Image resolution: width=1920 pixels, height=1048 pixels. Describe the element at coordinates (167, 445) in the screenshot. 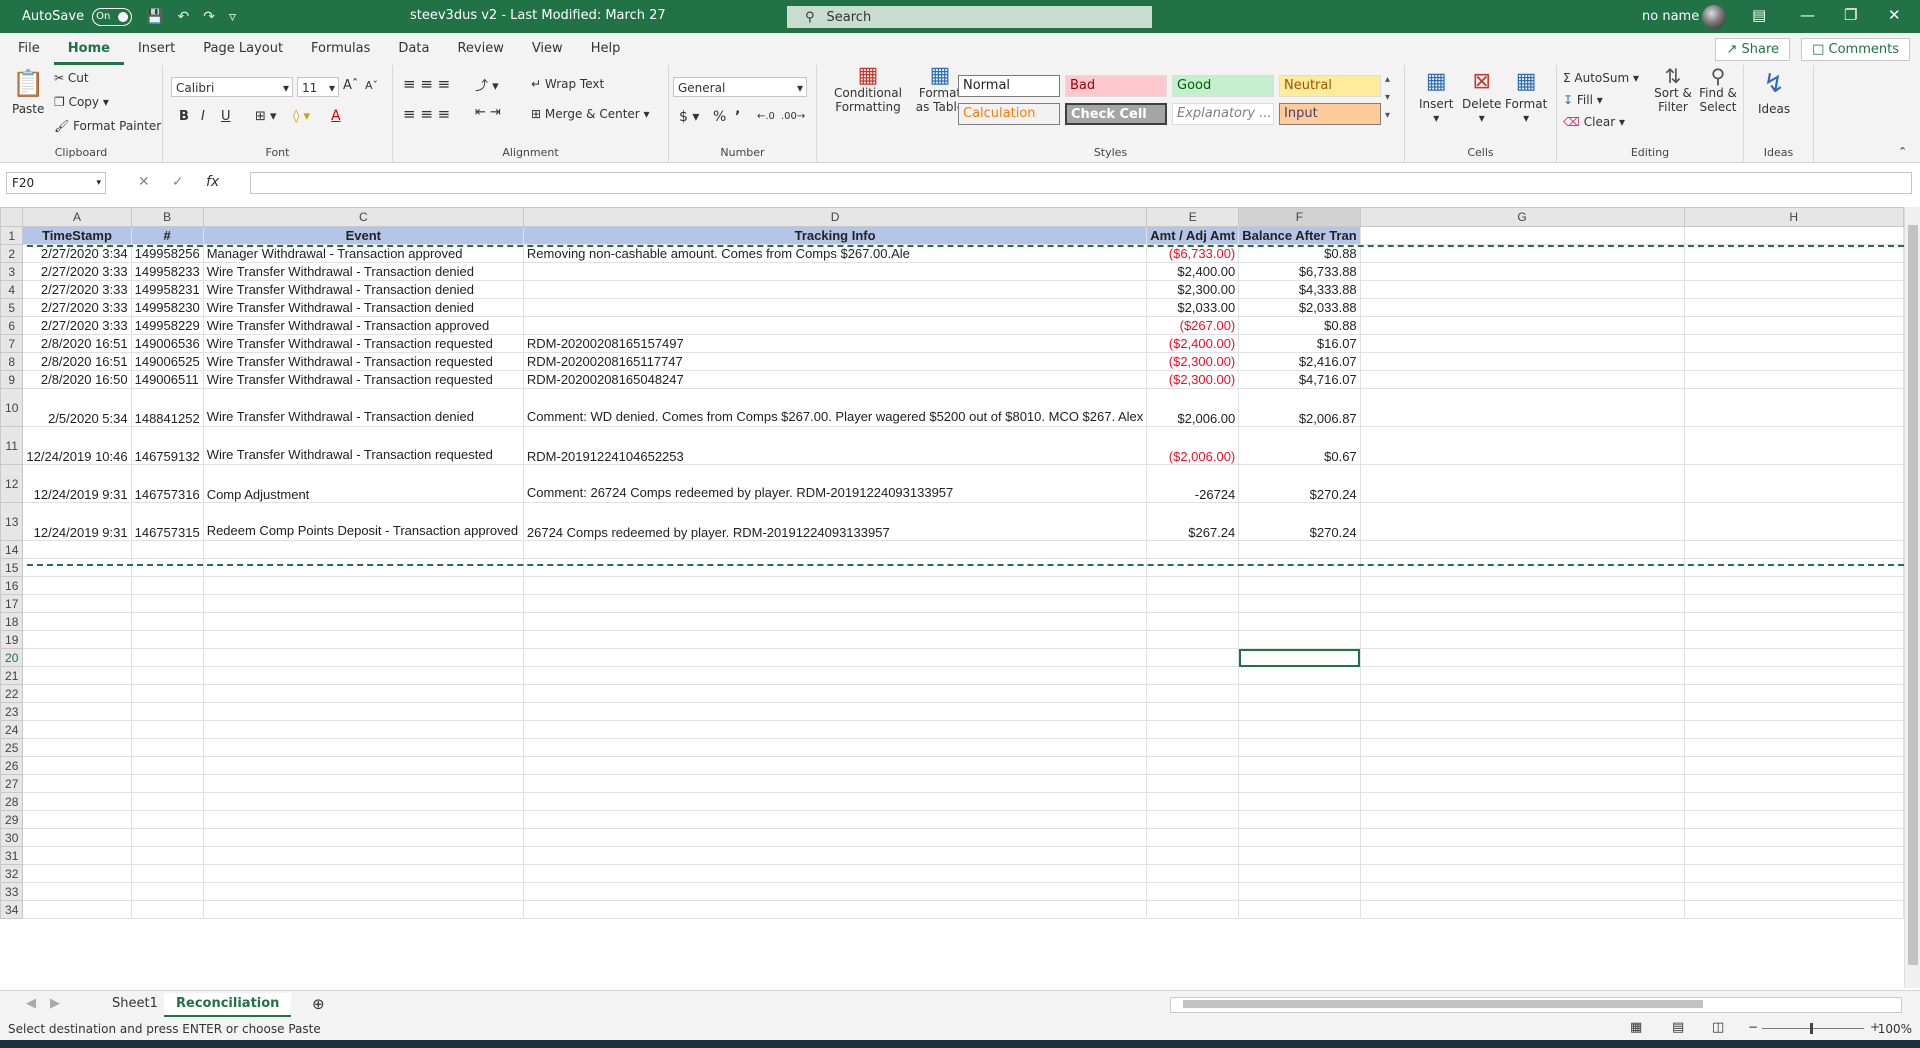

I see `id-cell: 146759132` at that location.